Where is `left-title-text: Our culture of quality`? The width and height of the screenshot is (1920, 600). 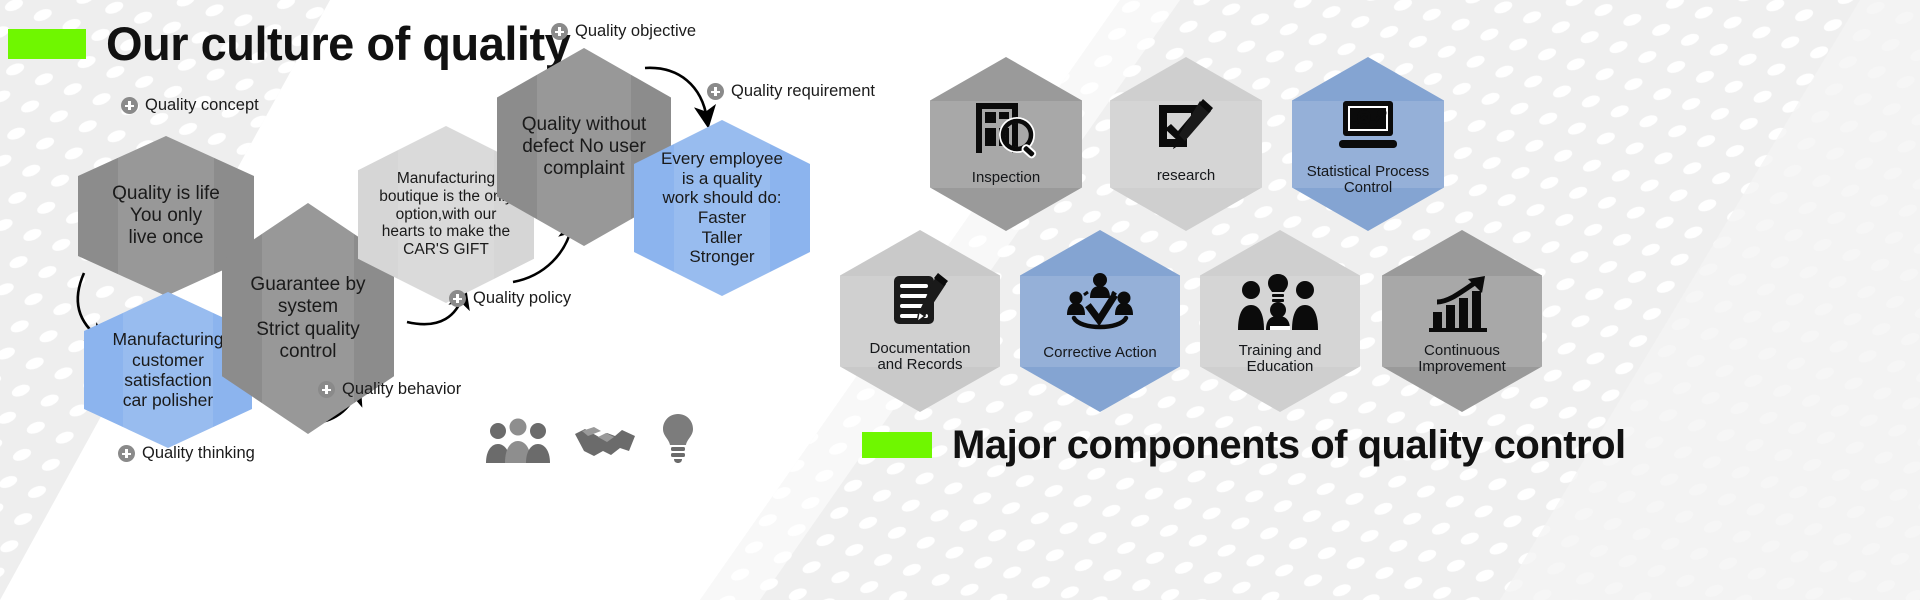 left-title-text: Our culture of quality is located at coordinates (338, 43).